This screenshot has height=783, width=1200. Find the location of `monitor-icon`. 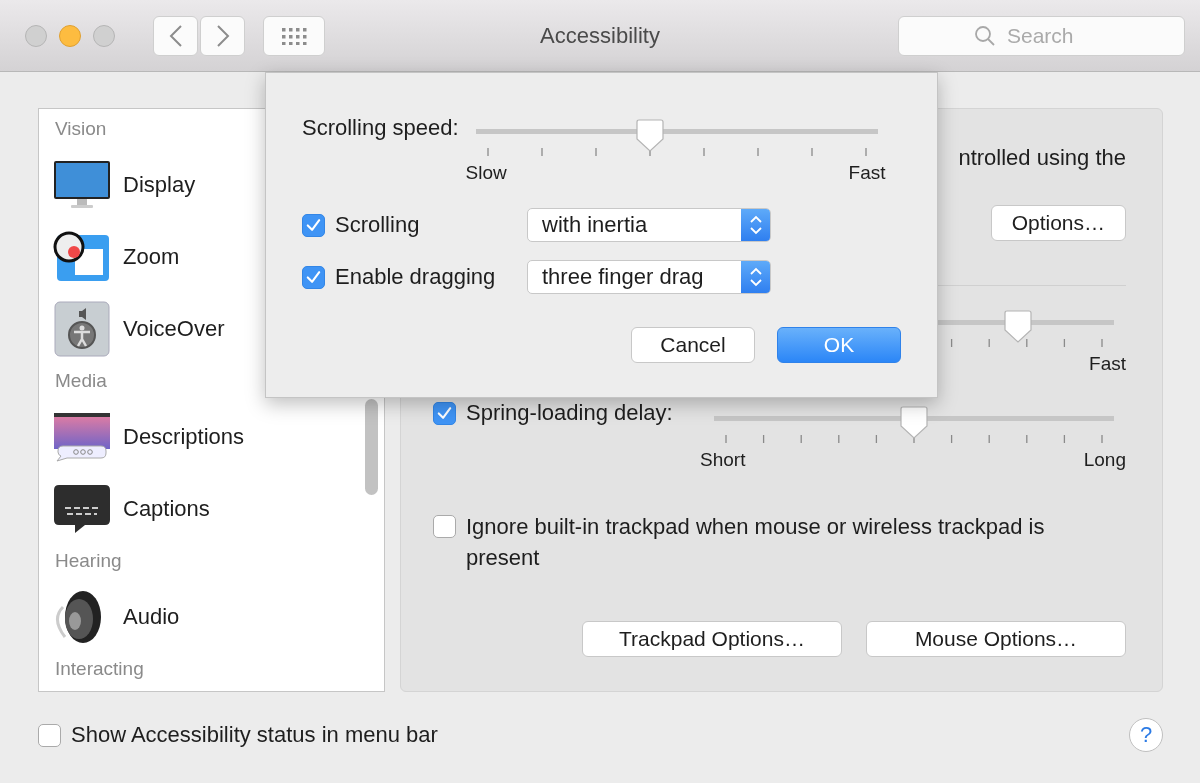

monitor-icon is located at coordinates (82, 185).